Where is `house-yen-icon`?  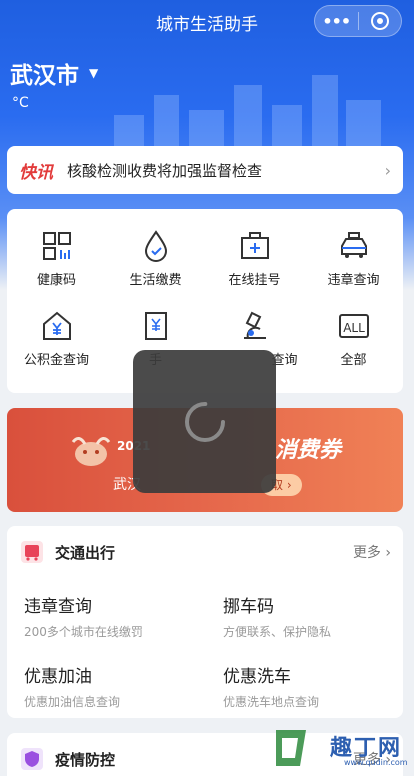
house-yen-icon is located at coordinates (56, 325).